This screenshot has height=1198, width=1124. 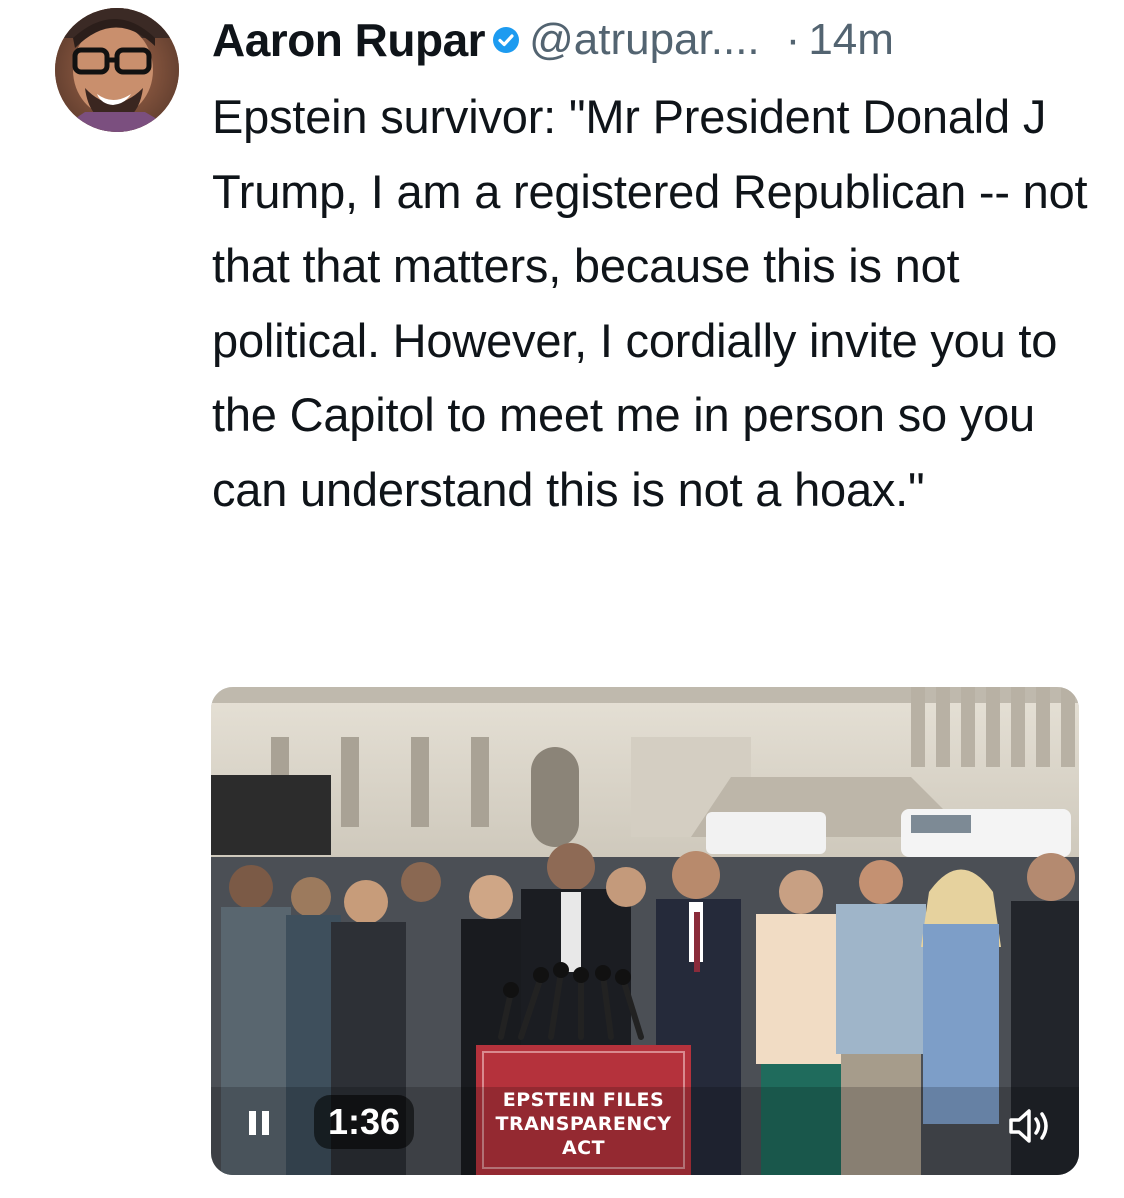 I want to click on podium-sign: EPSTEIN FILES TRANSPARENCY ACT, so click(x=583, y=1124).